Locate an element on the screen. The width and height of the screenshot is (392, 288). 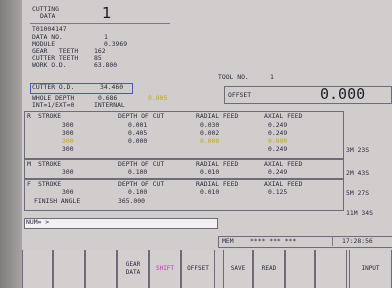
monitor-bezel is located at coordinates (11, 144).